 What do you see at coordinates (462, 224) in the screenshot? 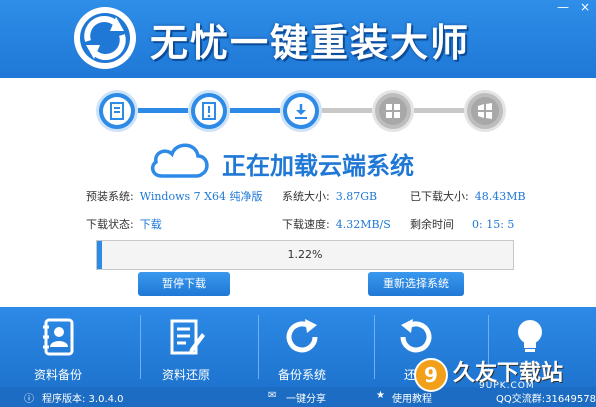
I see `remaining-info: 剩余时间 0: 15: 5` at bounding box center [462, 224].